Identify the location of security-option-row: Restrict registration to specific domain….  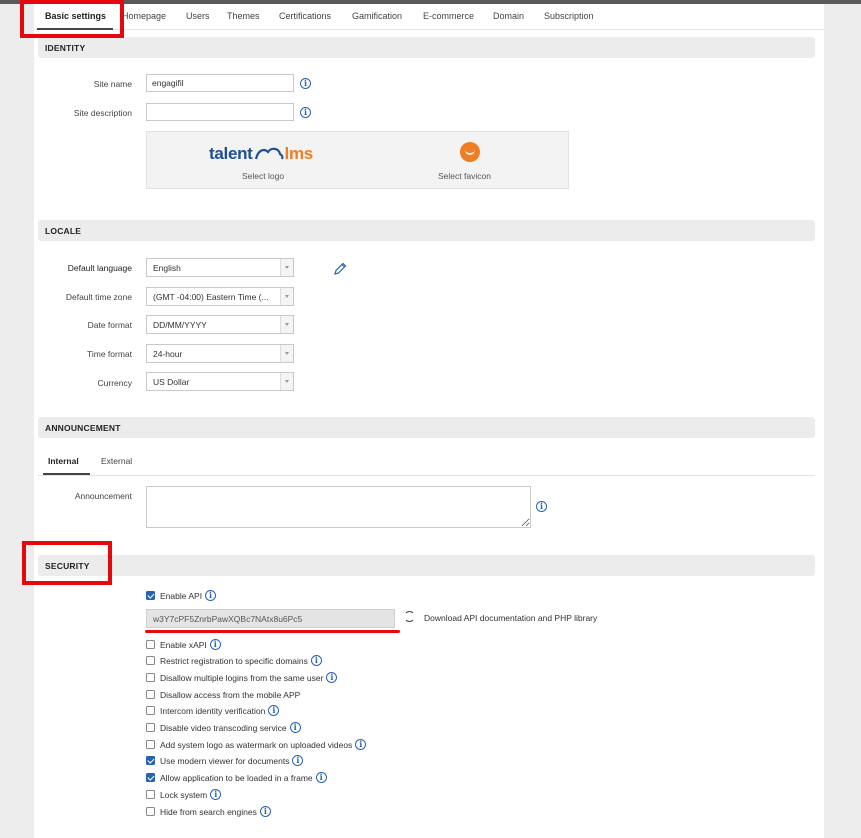
(234, 662).